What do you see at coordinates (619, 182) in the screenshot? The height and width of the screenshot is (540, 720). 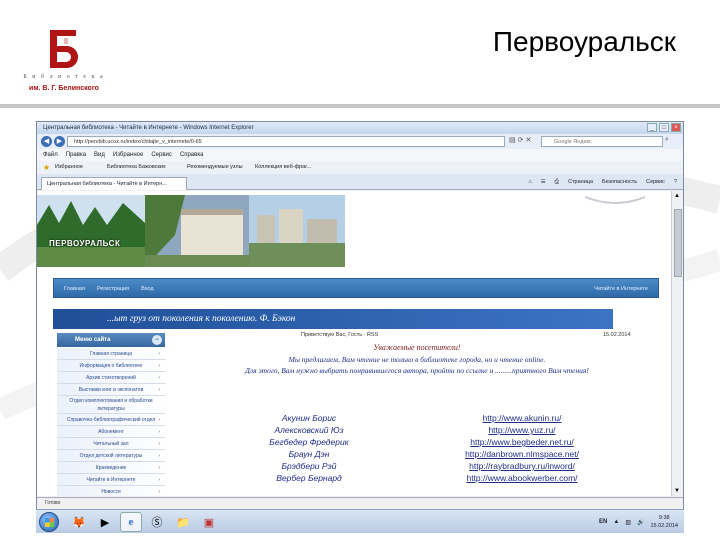 I see `command-safety: Безопасность` at bounding box center [619, 182].